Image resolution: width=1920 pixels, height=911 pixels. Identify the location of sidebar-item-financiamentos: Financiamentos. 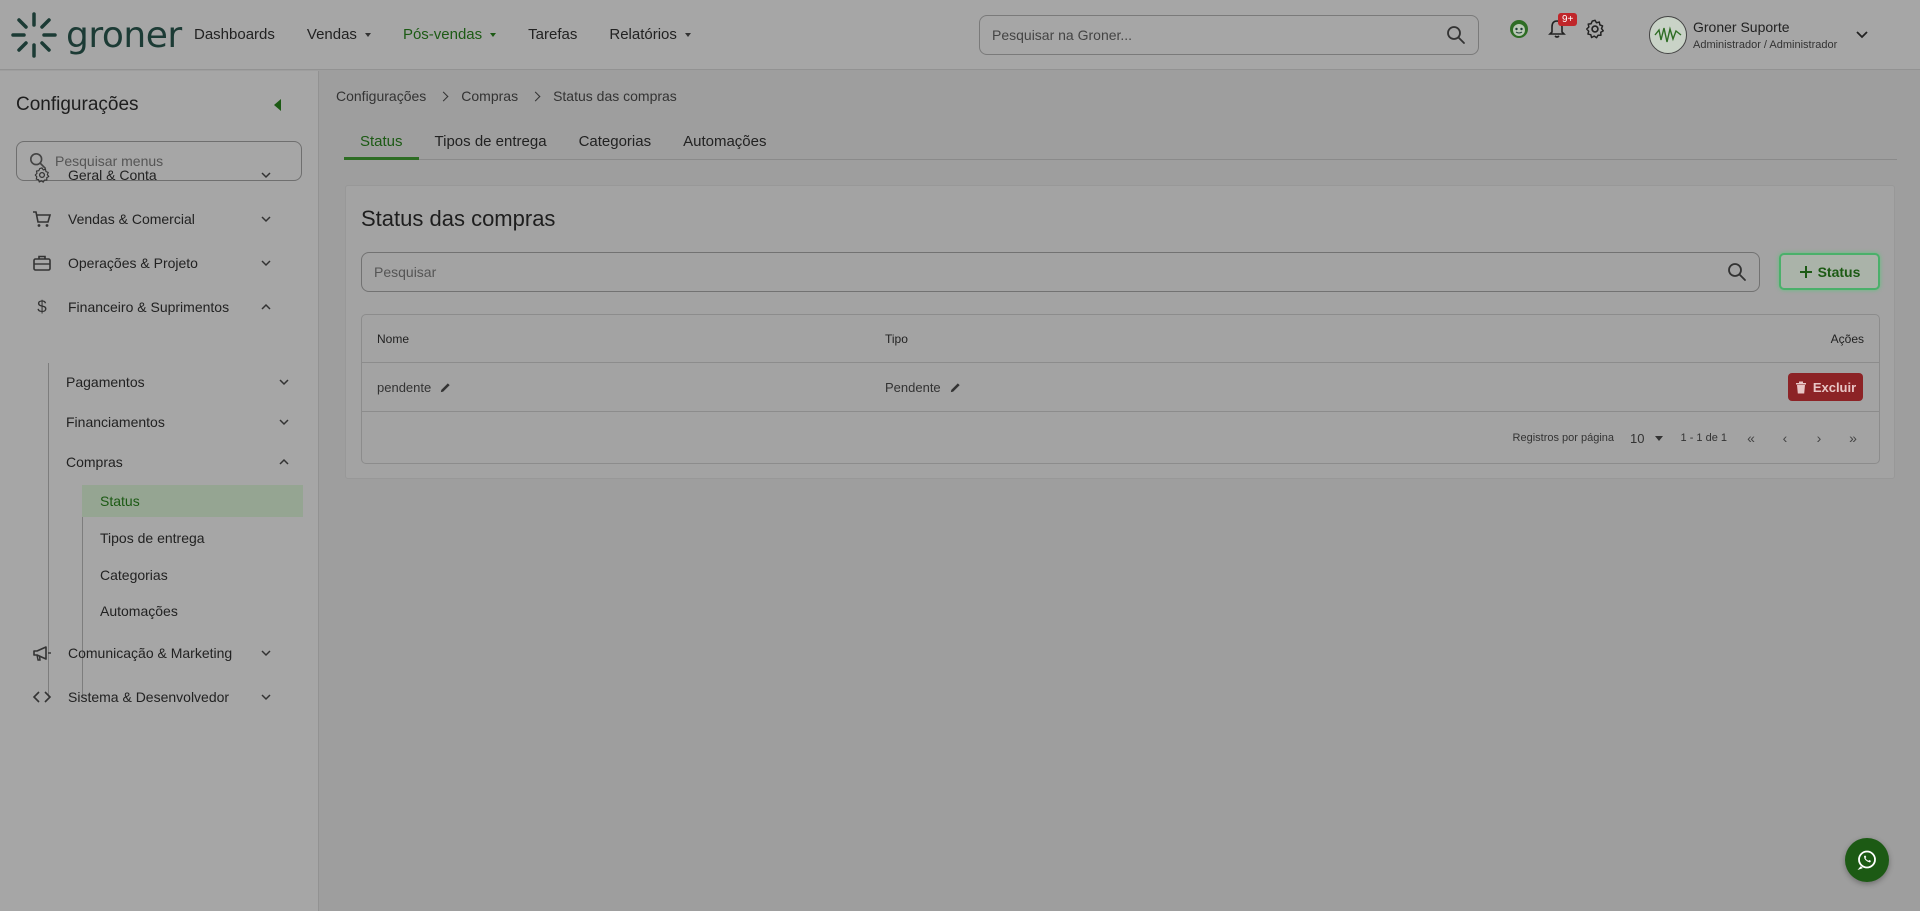
(183, 422).